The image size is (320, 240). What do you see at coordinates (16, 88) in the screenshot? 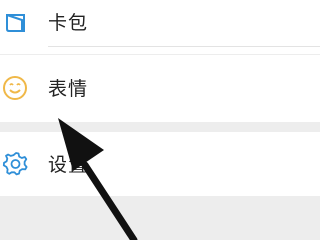
I see `smiley-icon` at bounding box center [16, 88].